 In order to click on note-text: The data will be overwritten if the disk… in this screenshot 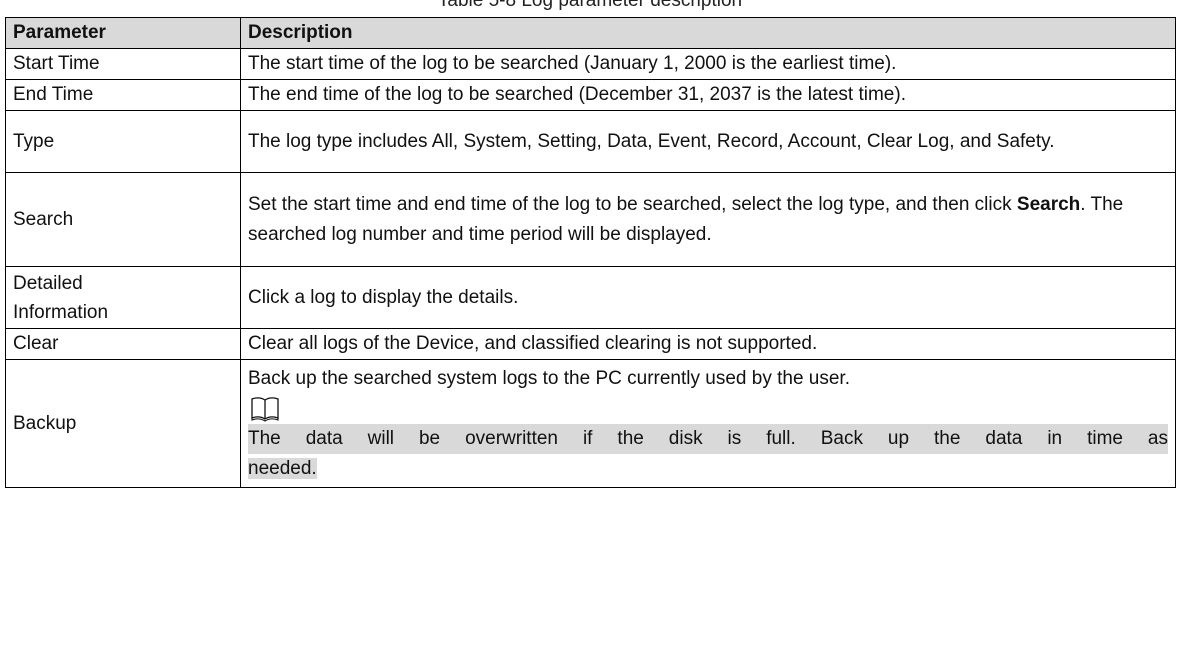, I will do `click(708, 438)`.